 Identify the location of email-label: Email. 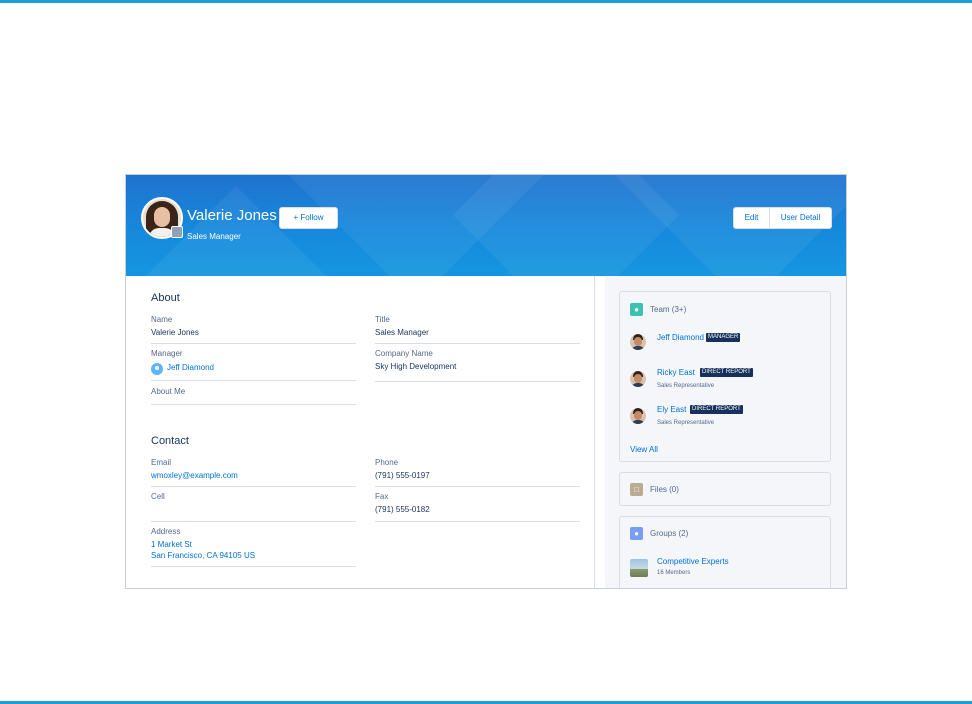
(161, 462).